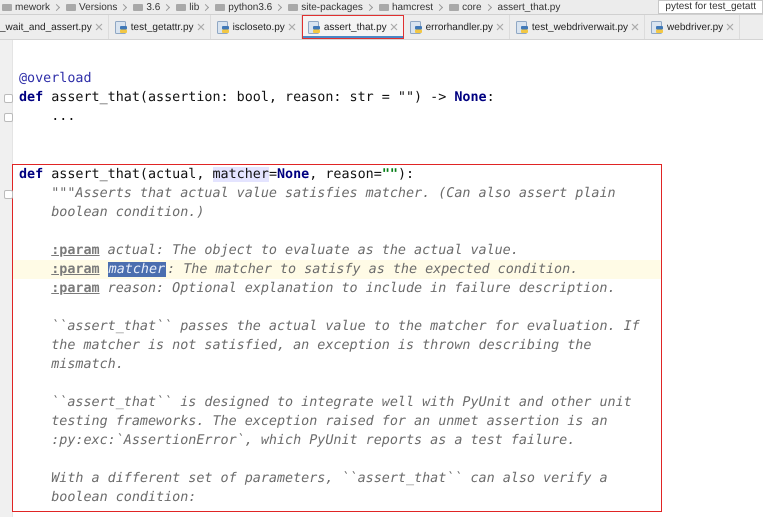 The width and height of the screenshot is (763, 517). Describe the element at coordinates (313, 441) in the screenshot. I see `code-line: :py:exc:`AssertionError`, which PyUnit reports as a test failure.` at that location.